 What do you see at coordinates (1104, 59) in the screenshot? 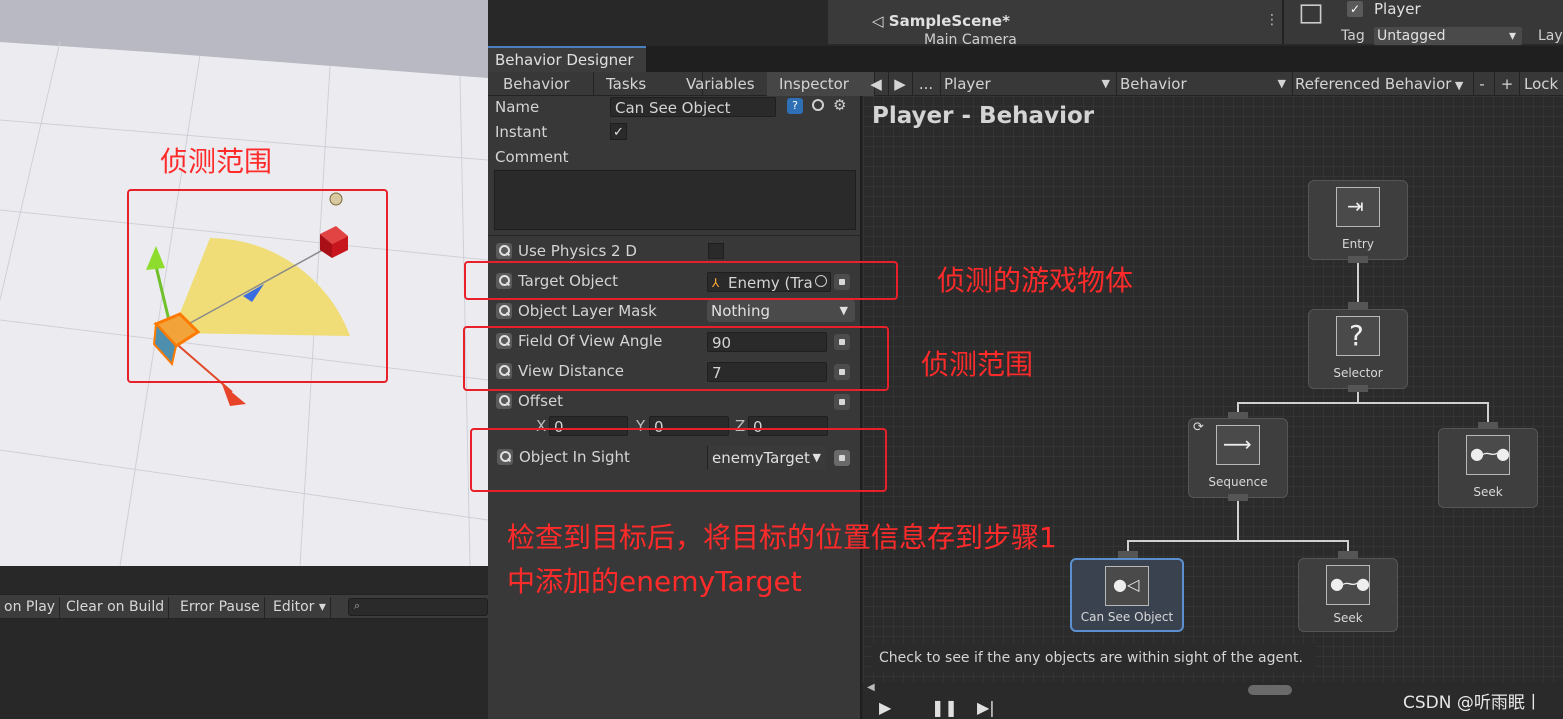
I see `window-tab-strip` at bounding box center [1104, 59].